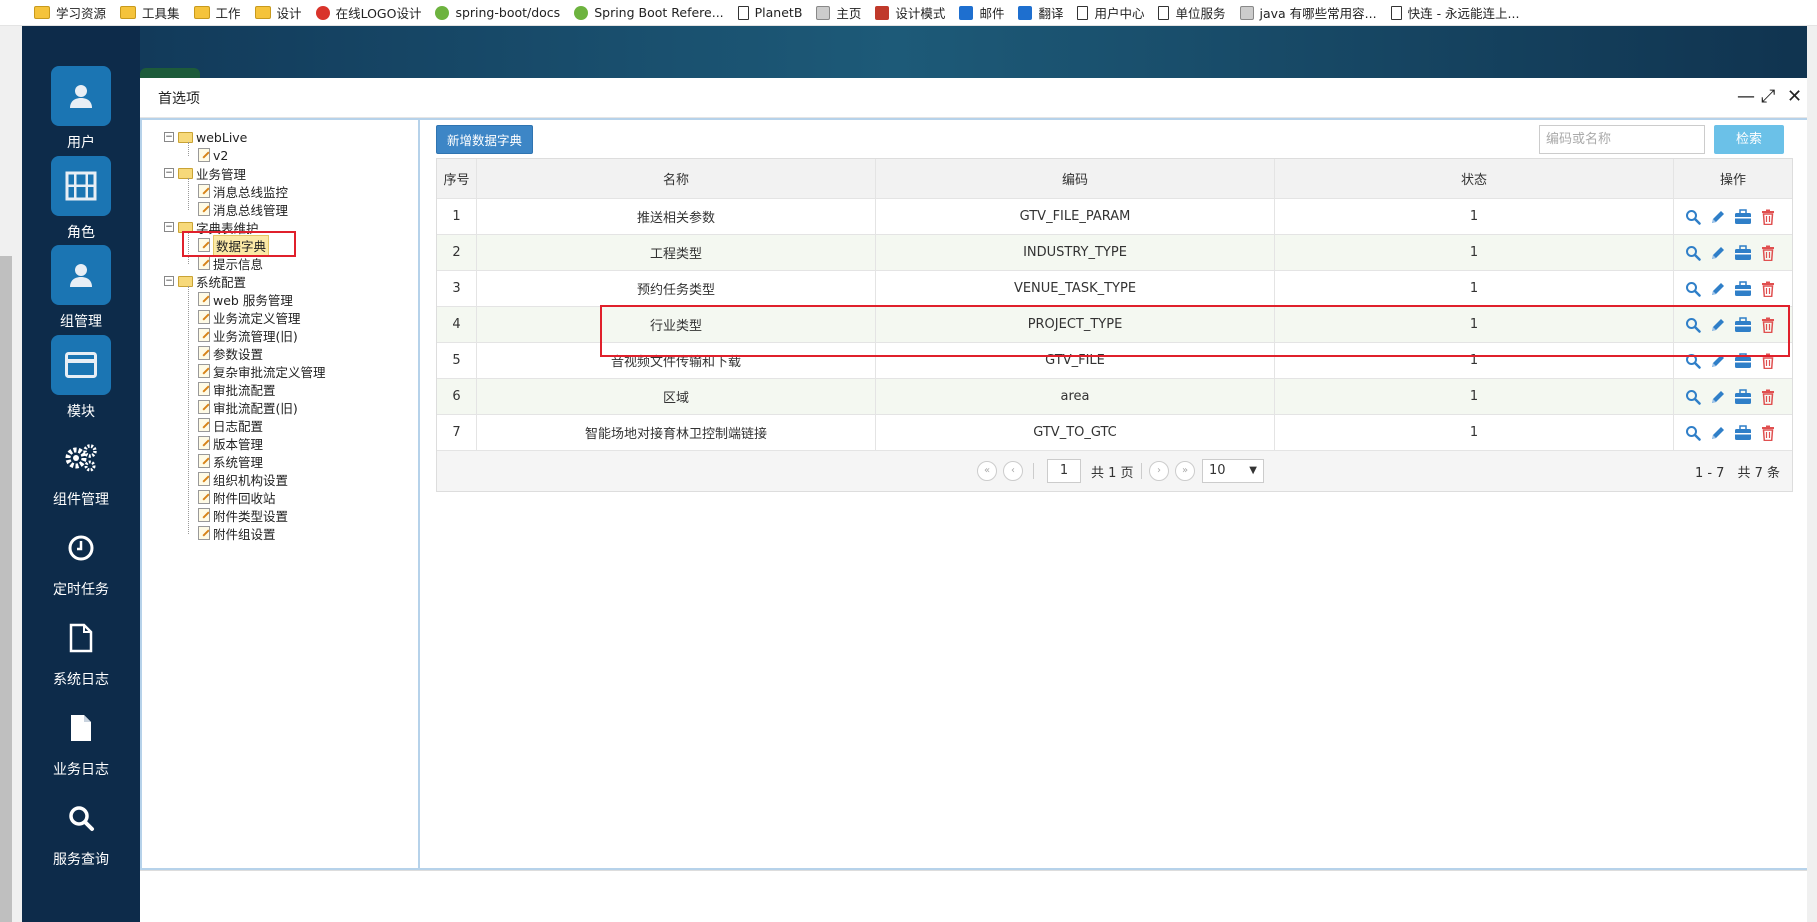 This screenshot has height=922, width=1817. Describe the element at coordinates (81, 378) in the screenshot. I see `nav-item: 模块` at that location.